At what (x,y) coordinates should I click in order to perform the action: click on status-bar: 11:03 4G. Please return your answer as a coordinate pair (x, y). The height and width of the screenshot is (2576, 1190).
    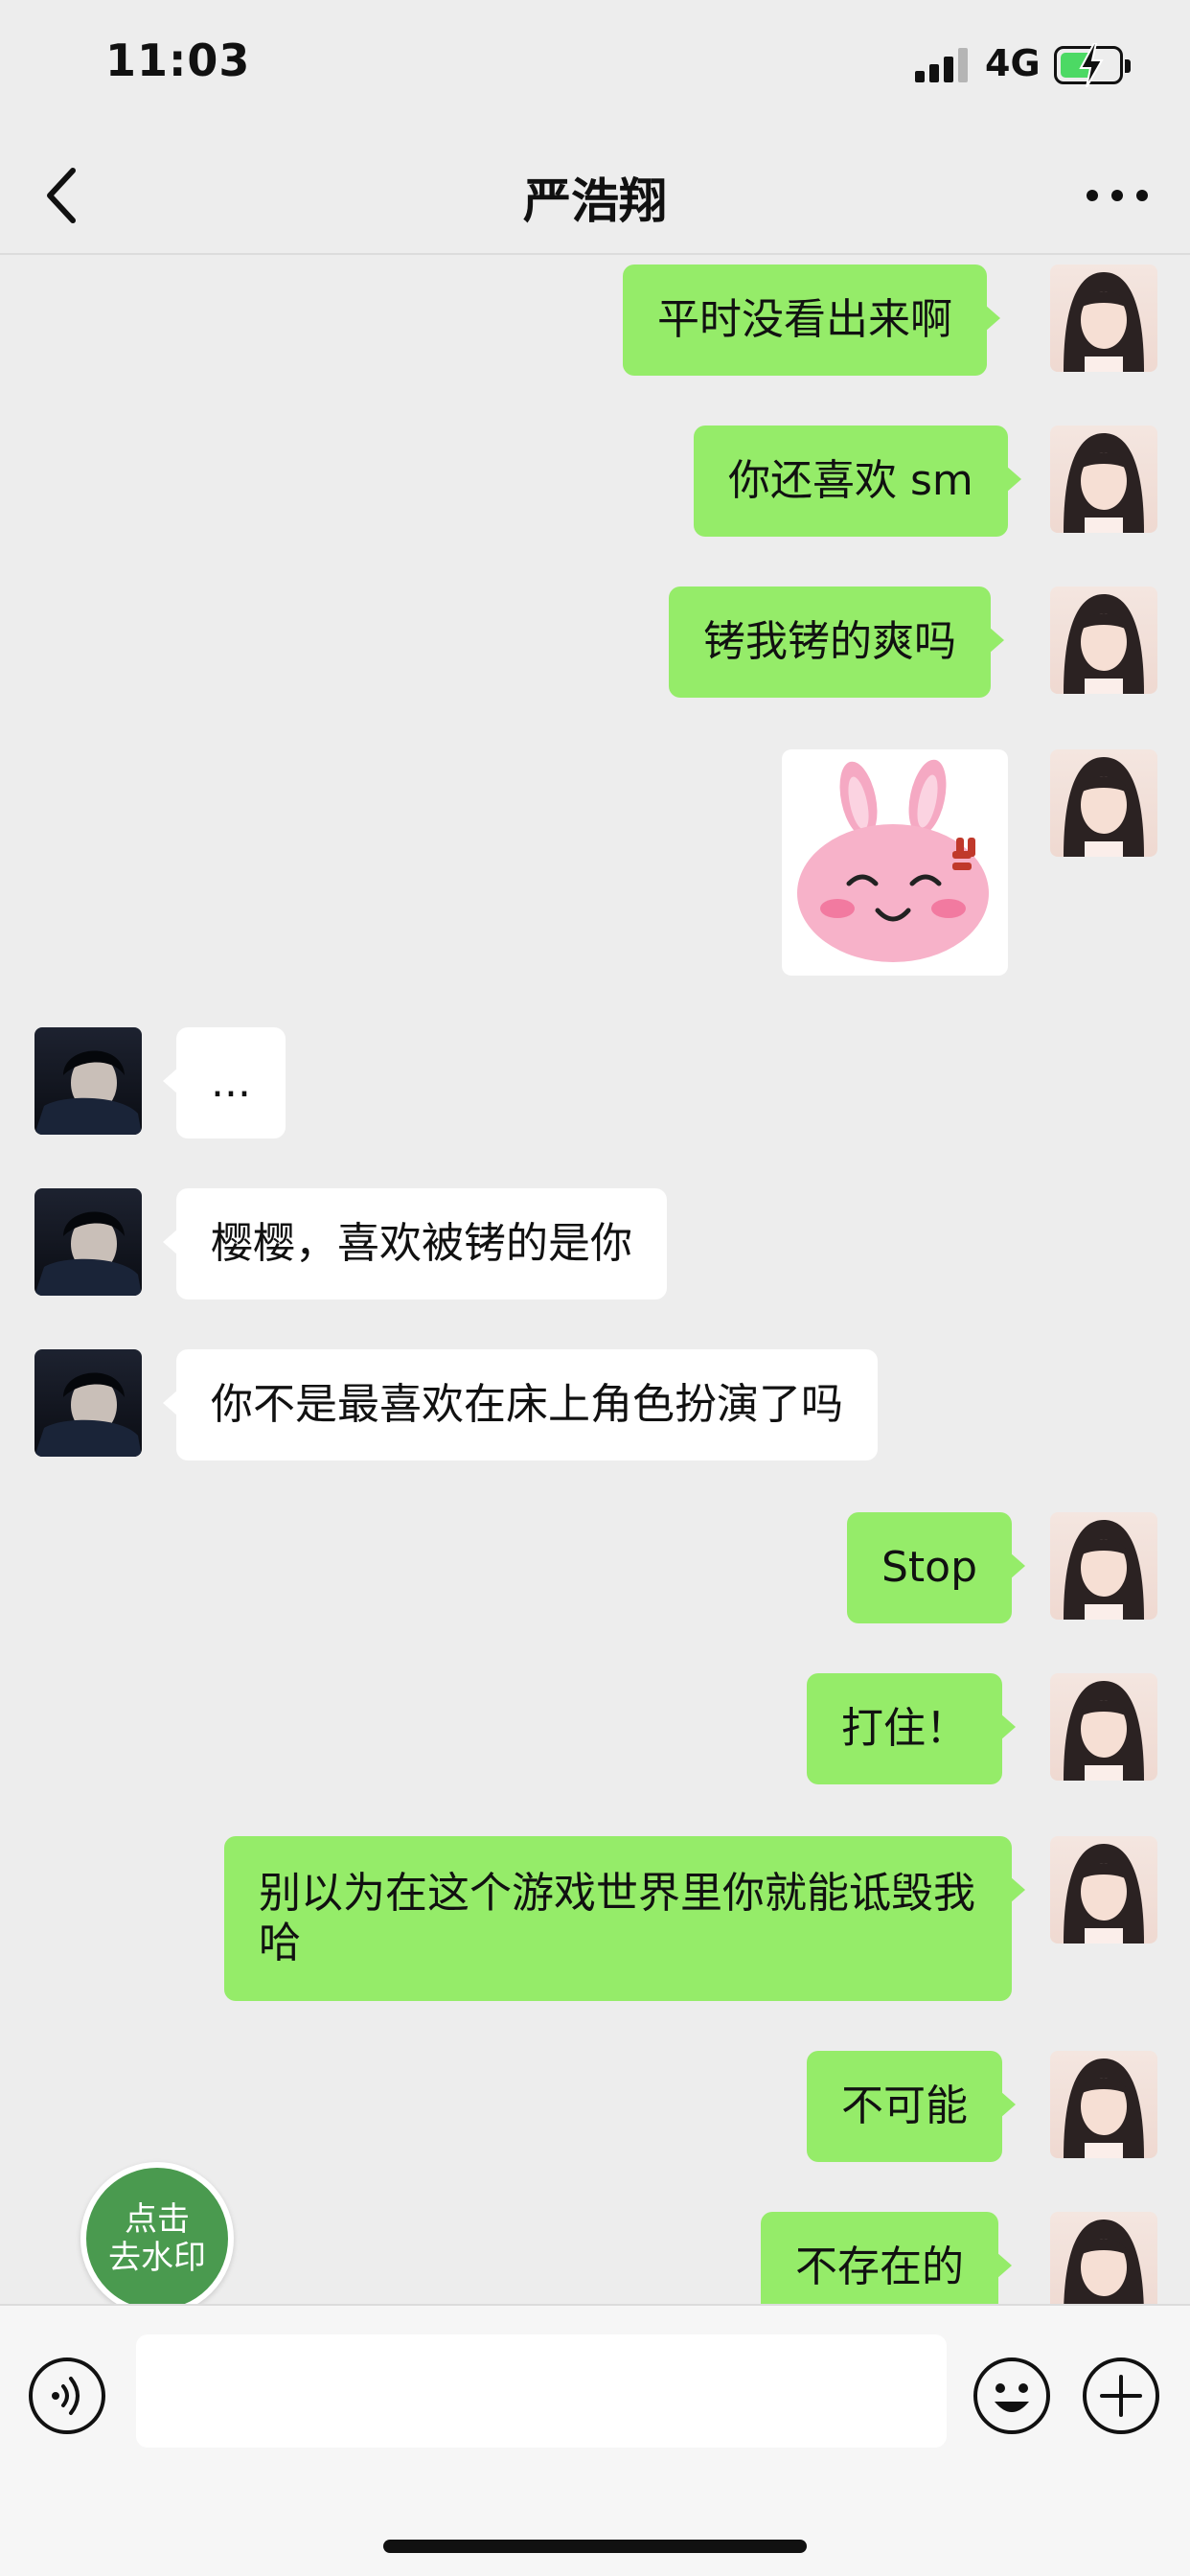
    Looking at the image, I should click on (595, 67).